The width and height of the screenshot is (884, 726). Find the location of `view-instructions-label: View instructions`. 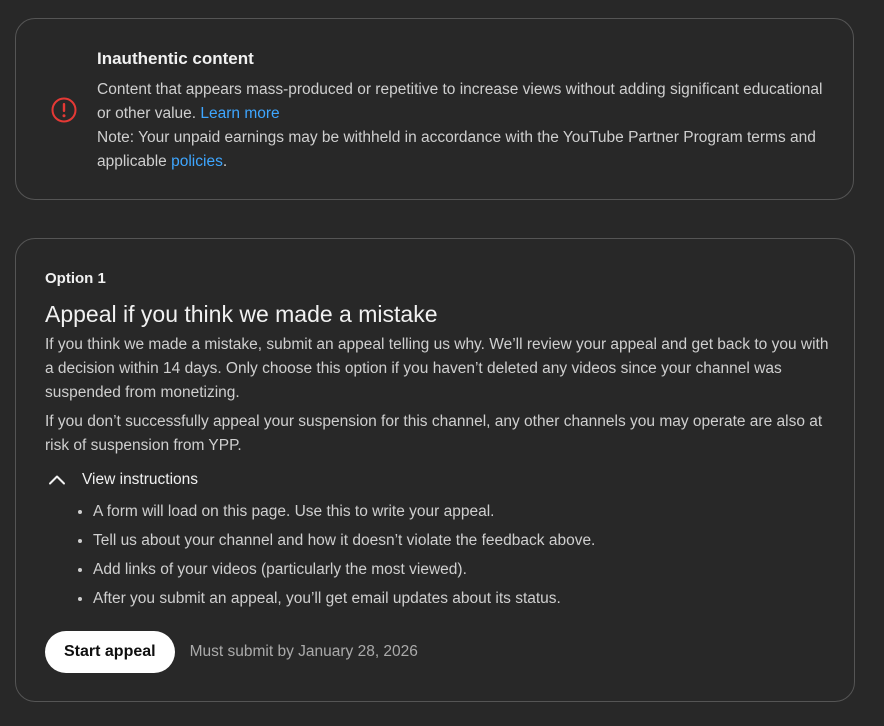

view-instructions-label: View instructions is located at coordinates (140, 479).